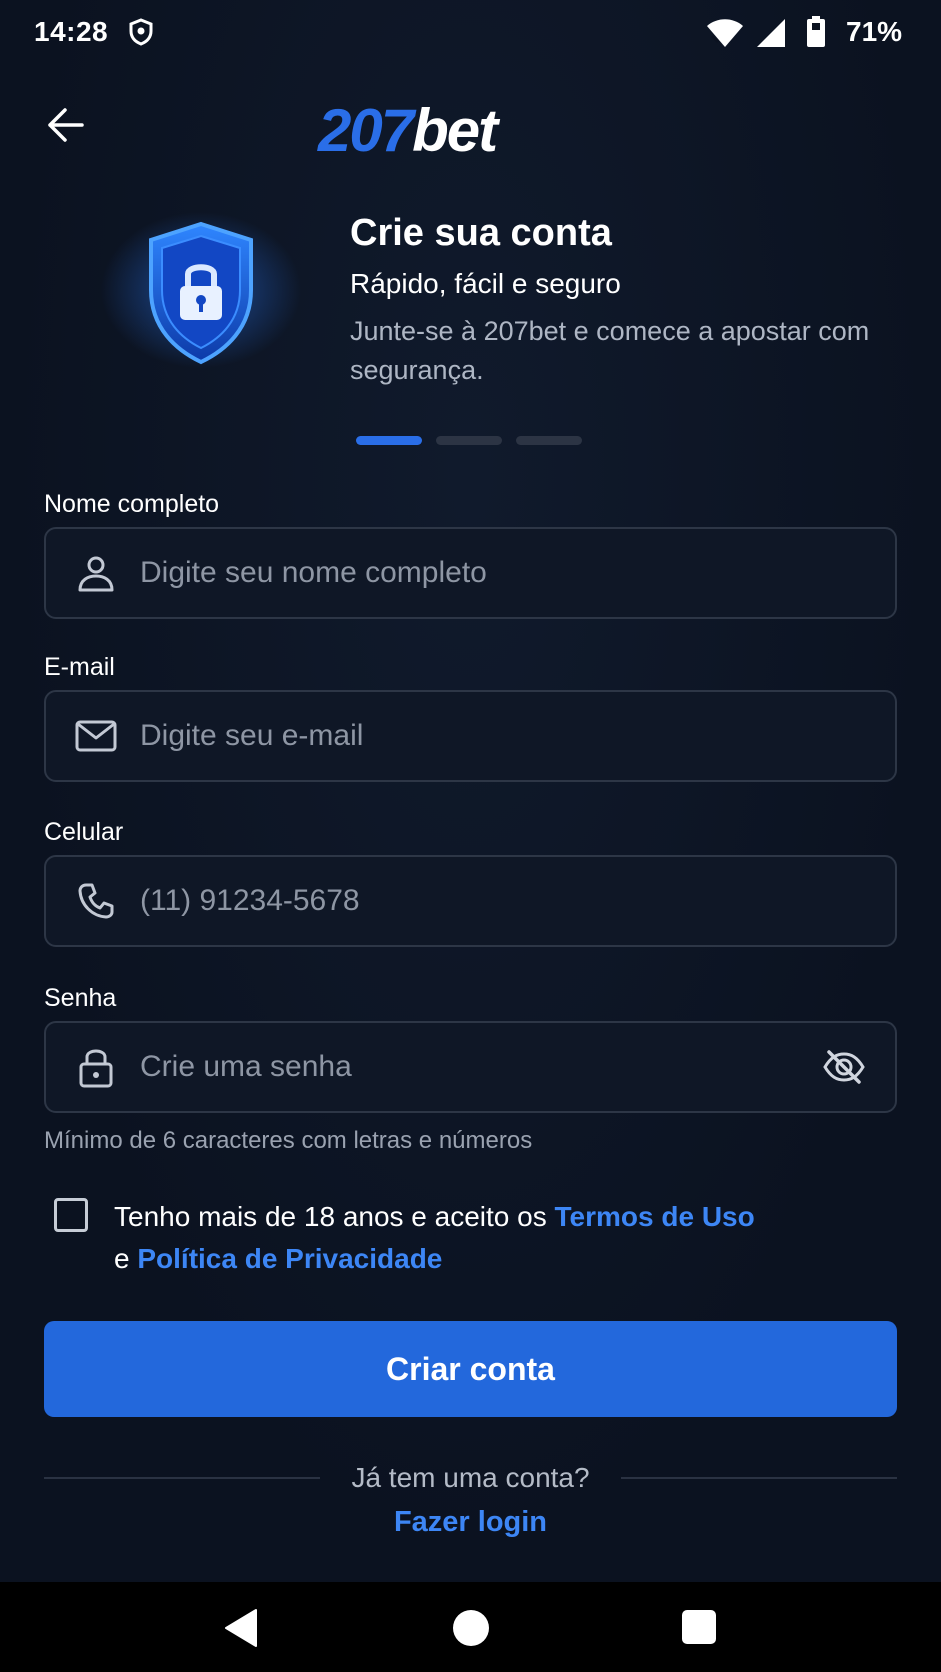  Describe the element at coordinates (84, 832) in the screenshot. I see `phone-label: Celular` at that location.